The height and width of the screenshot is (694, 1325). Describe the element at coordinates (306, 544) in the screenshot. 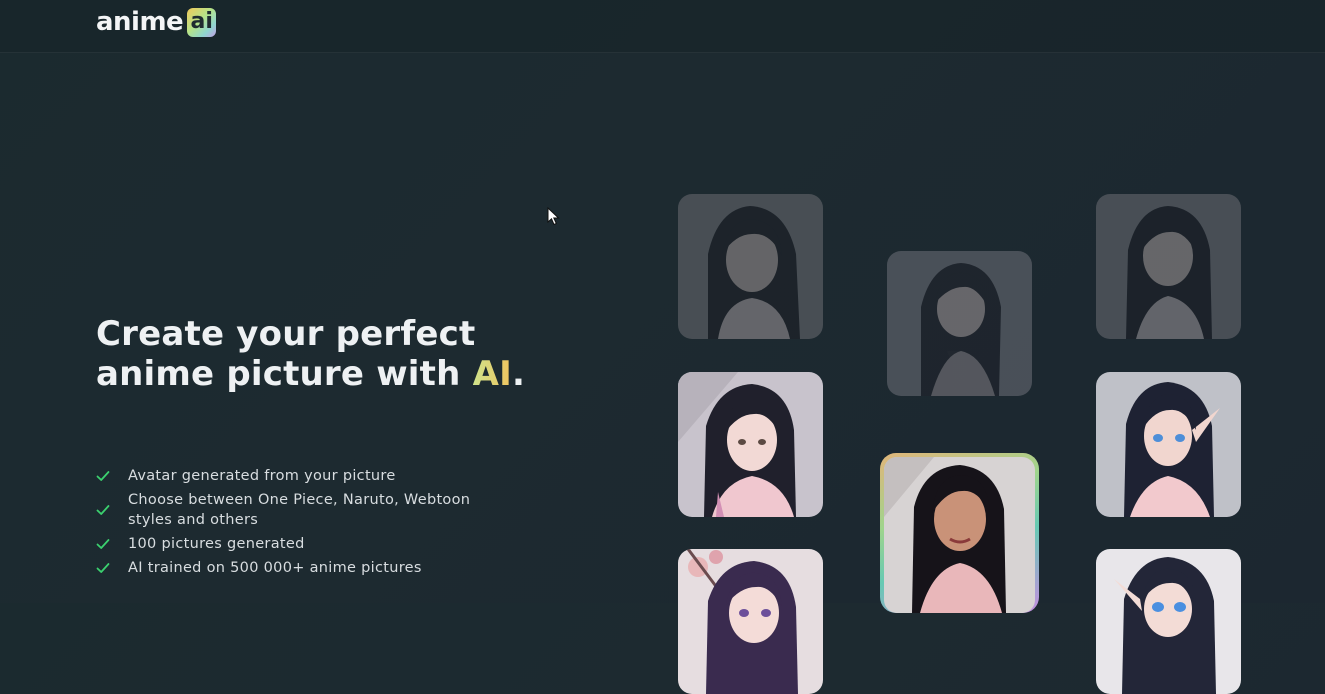

I see `feature-item: 100 pictures generated` at that location.